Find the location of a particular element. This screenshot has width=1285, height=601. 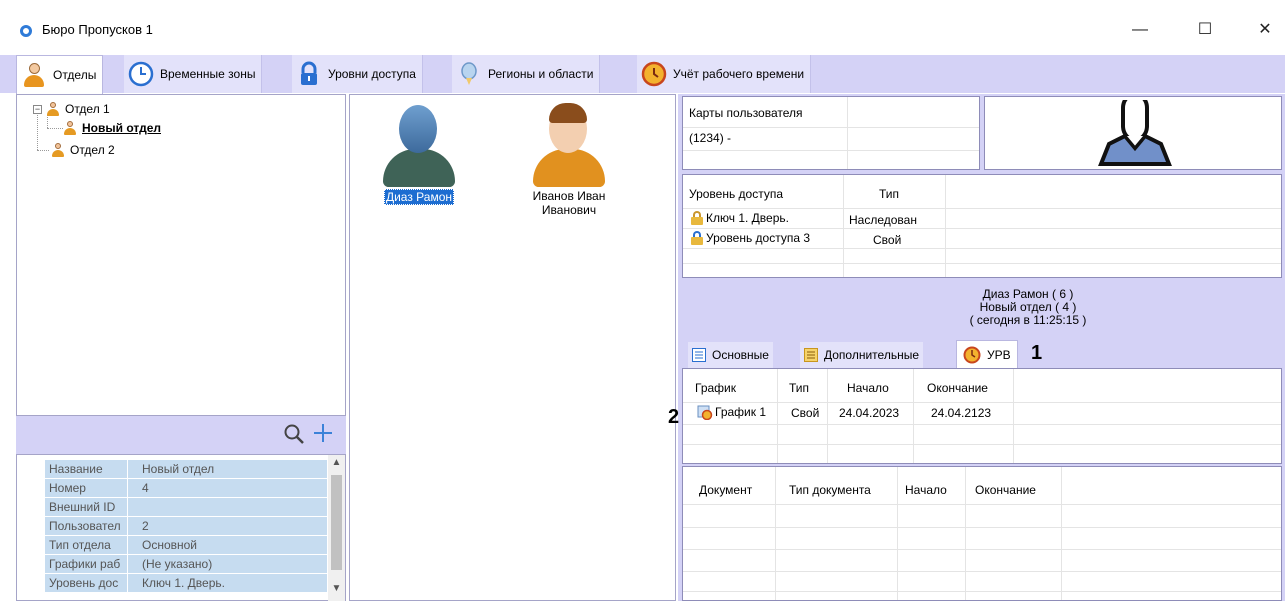

list-icon is located at coordinates (811, 355).